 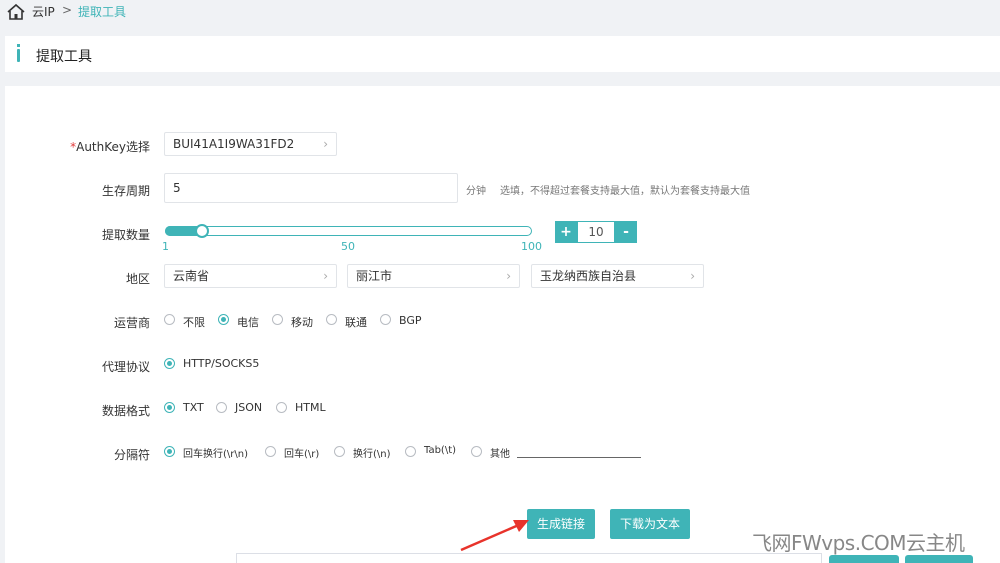 I want to click on arrow-annotation-icon, so click(x=494, y=536).